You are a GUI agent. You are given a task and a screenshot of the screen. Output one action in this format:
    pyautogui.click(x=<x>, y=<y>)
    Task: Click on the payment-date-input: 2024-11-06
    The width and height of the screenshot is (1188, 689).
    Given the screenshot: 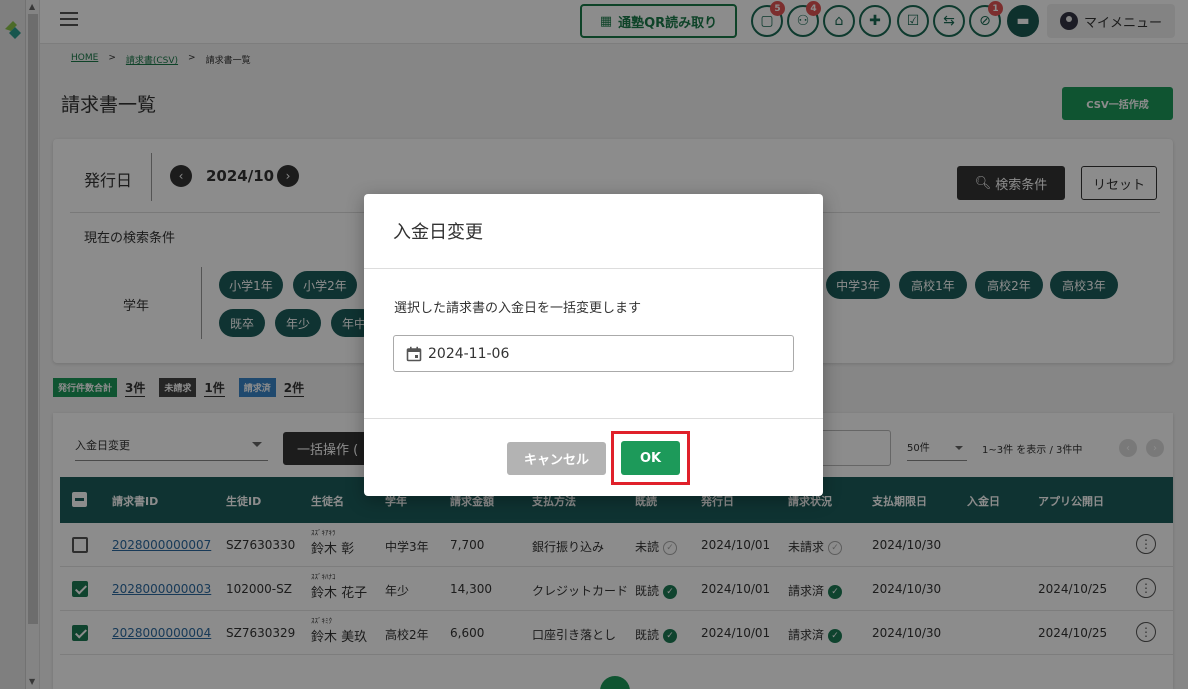 What is the action you would take?
    pyautogui.click(x=593, y=353)
    